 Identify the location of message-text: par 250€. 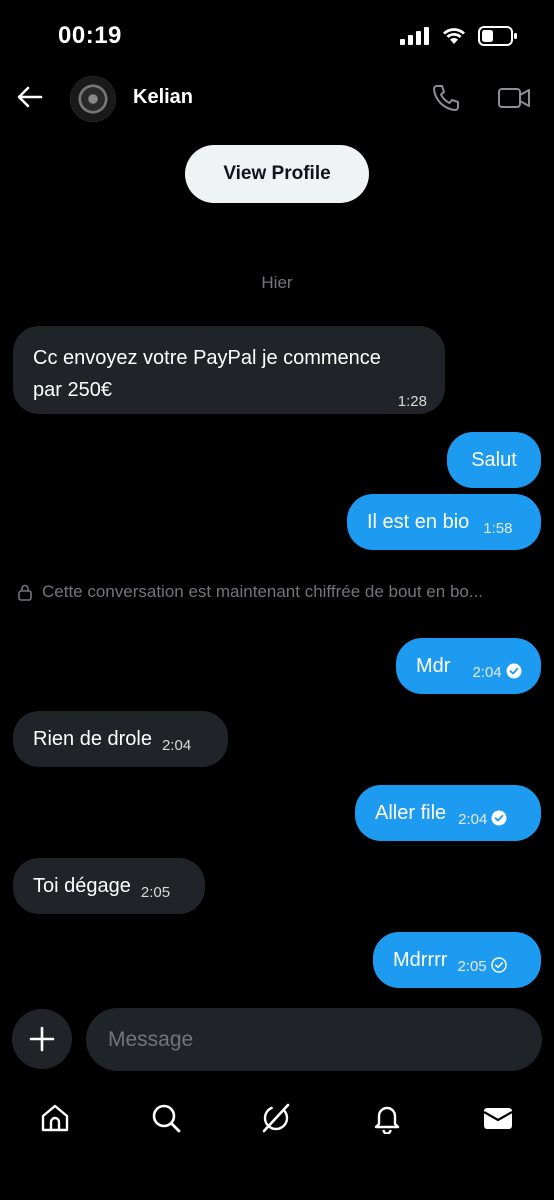
(72, 390).